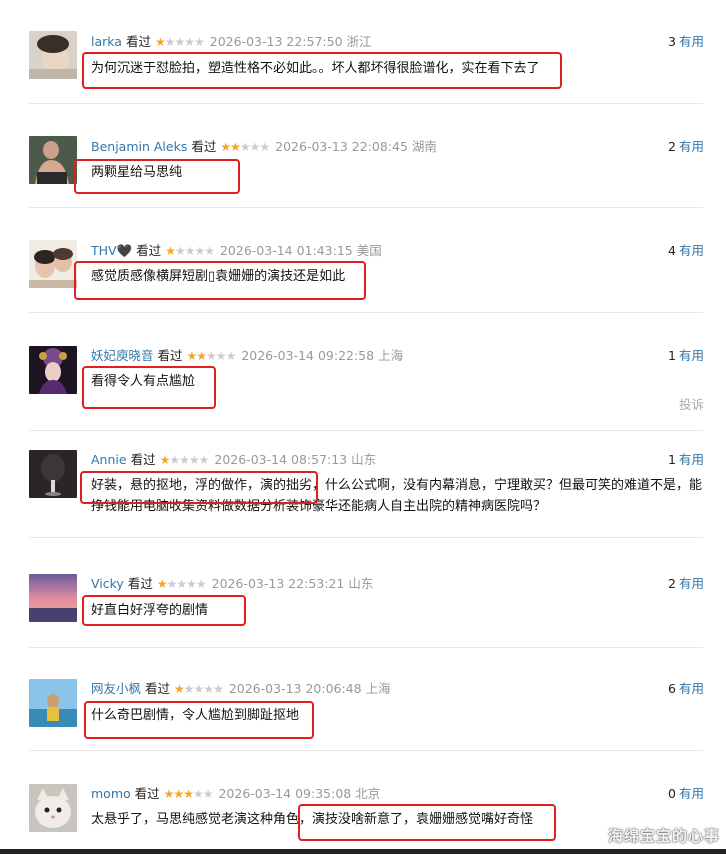  I want to click on vote-count: 6, so click(672, 688).